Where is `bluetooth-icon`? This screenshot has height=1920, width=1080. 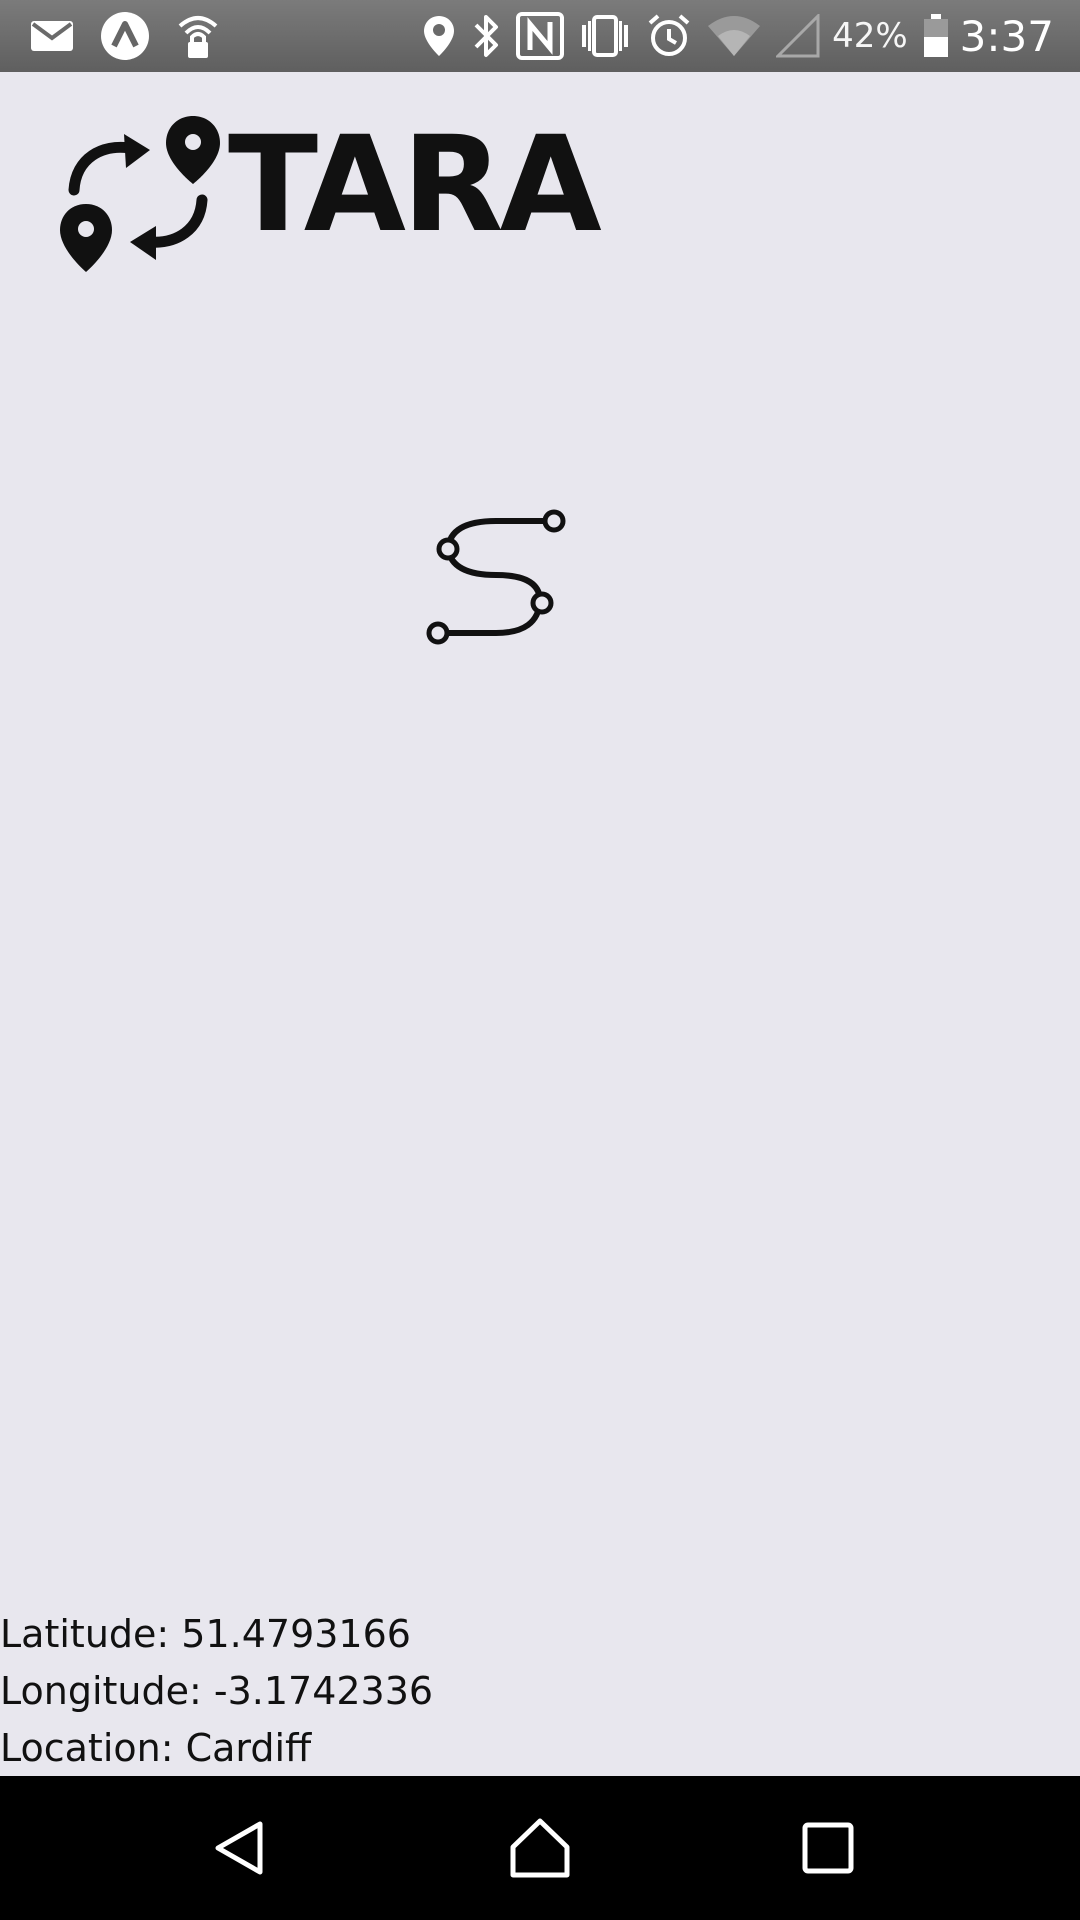 bluetooth-icon is located at coordinates (486, 36).